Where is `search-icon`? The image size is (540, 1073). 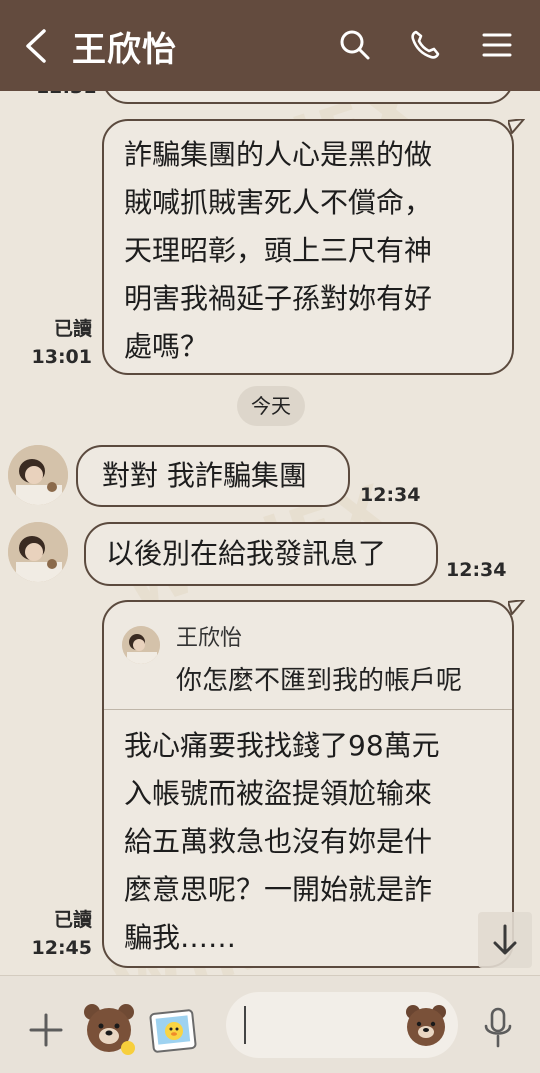 search-icon is located at coordinates (355, 45).